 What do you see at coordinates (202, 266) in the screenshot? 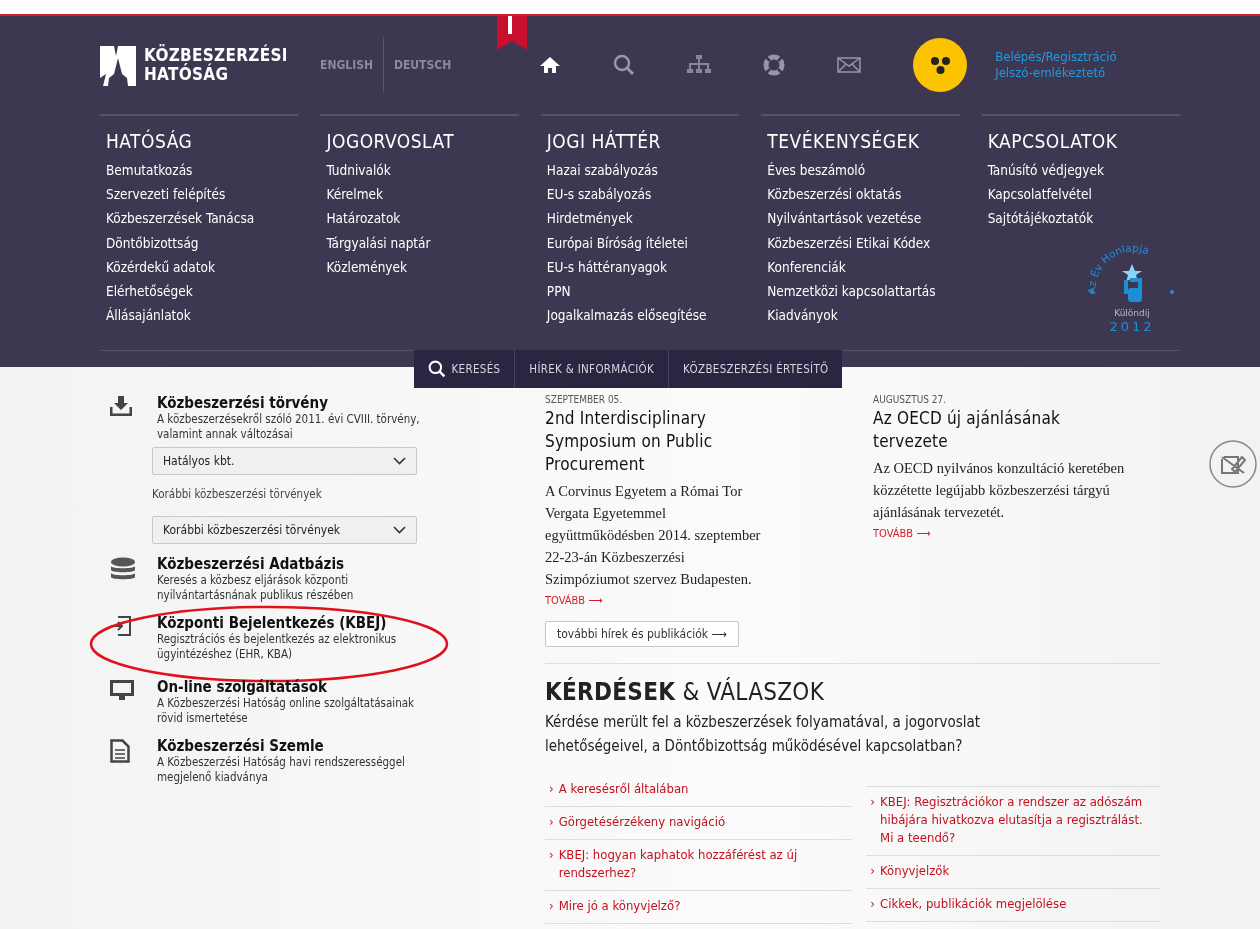
I see `menu-link: Közérdekű adatok` at bounding box center [202, 266].